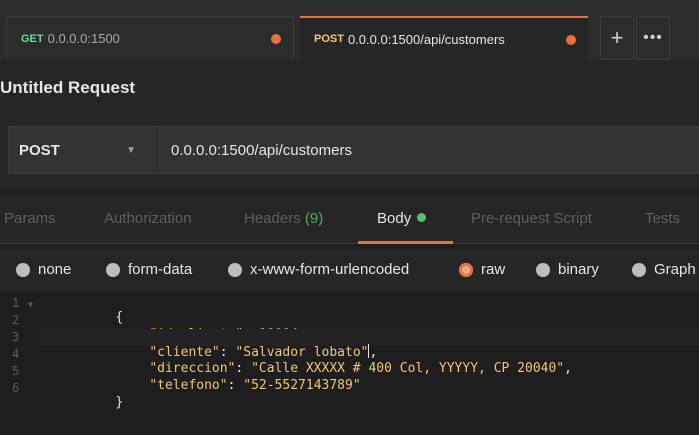 Image resolution: width=699 pixels, height=435 pixels. What do you see at coordinates (427, 150) in the screenshot?
I see `url-input: 0.0.0.0:1500/api/customers` at bounding box center [427, 150].